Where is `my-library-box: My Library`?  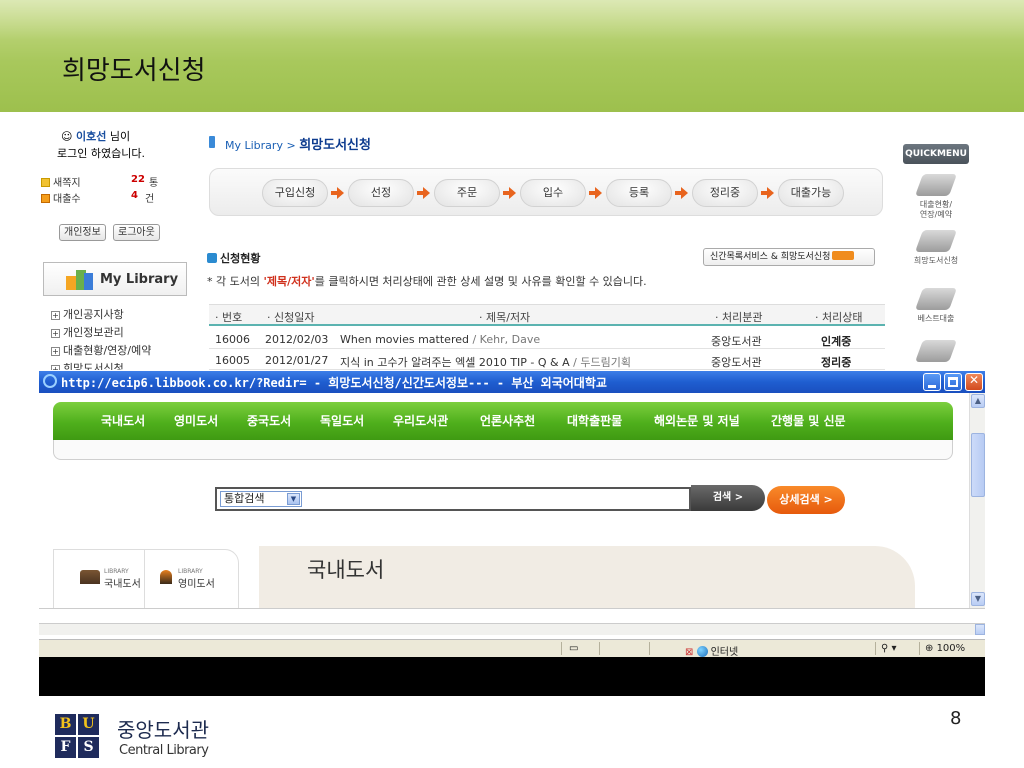 my-library-box: My Library is located at coordinates (115, 279).